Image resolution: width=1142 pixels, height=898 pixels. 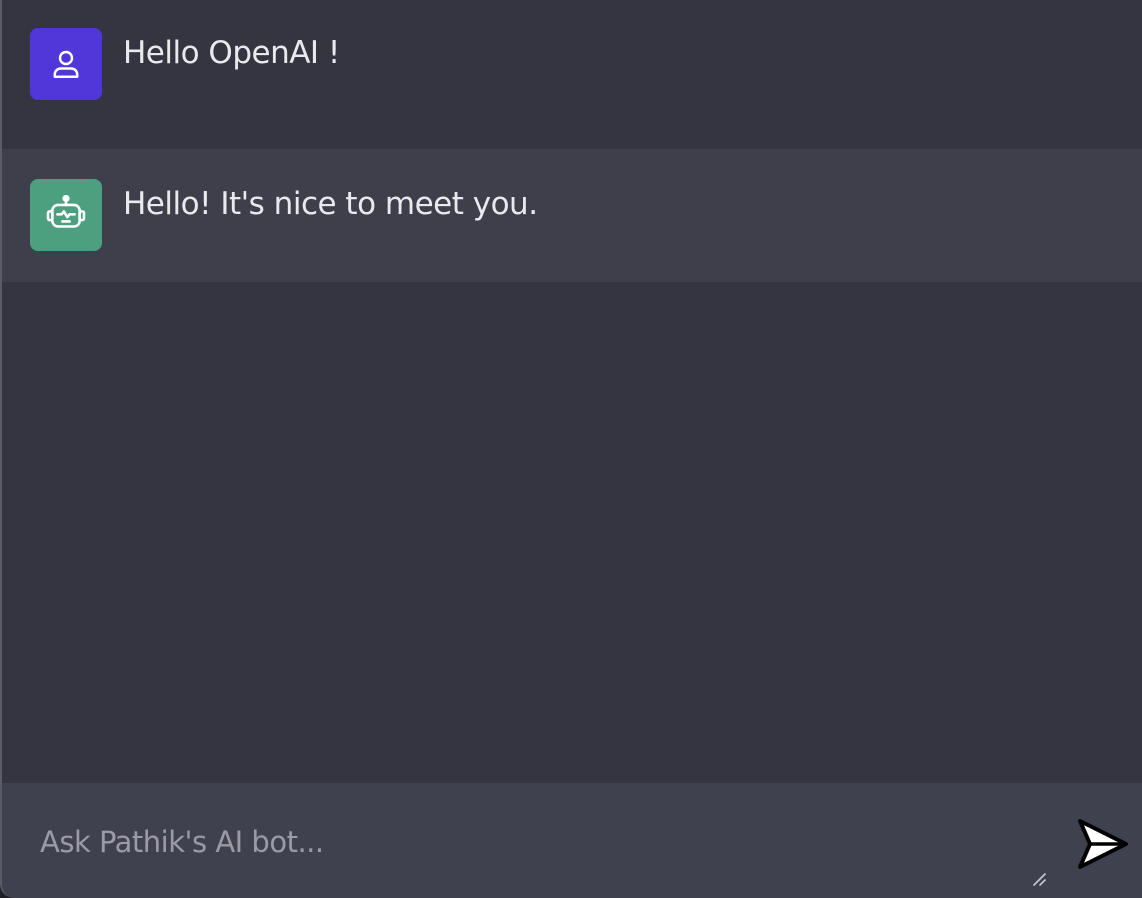 I want to click on robot-icon, so click(x=66, y=211).